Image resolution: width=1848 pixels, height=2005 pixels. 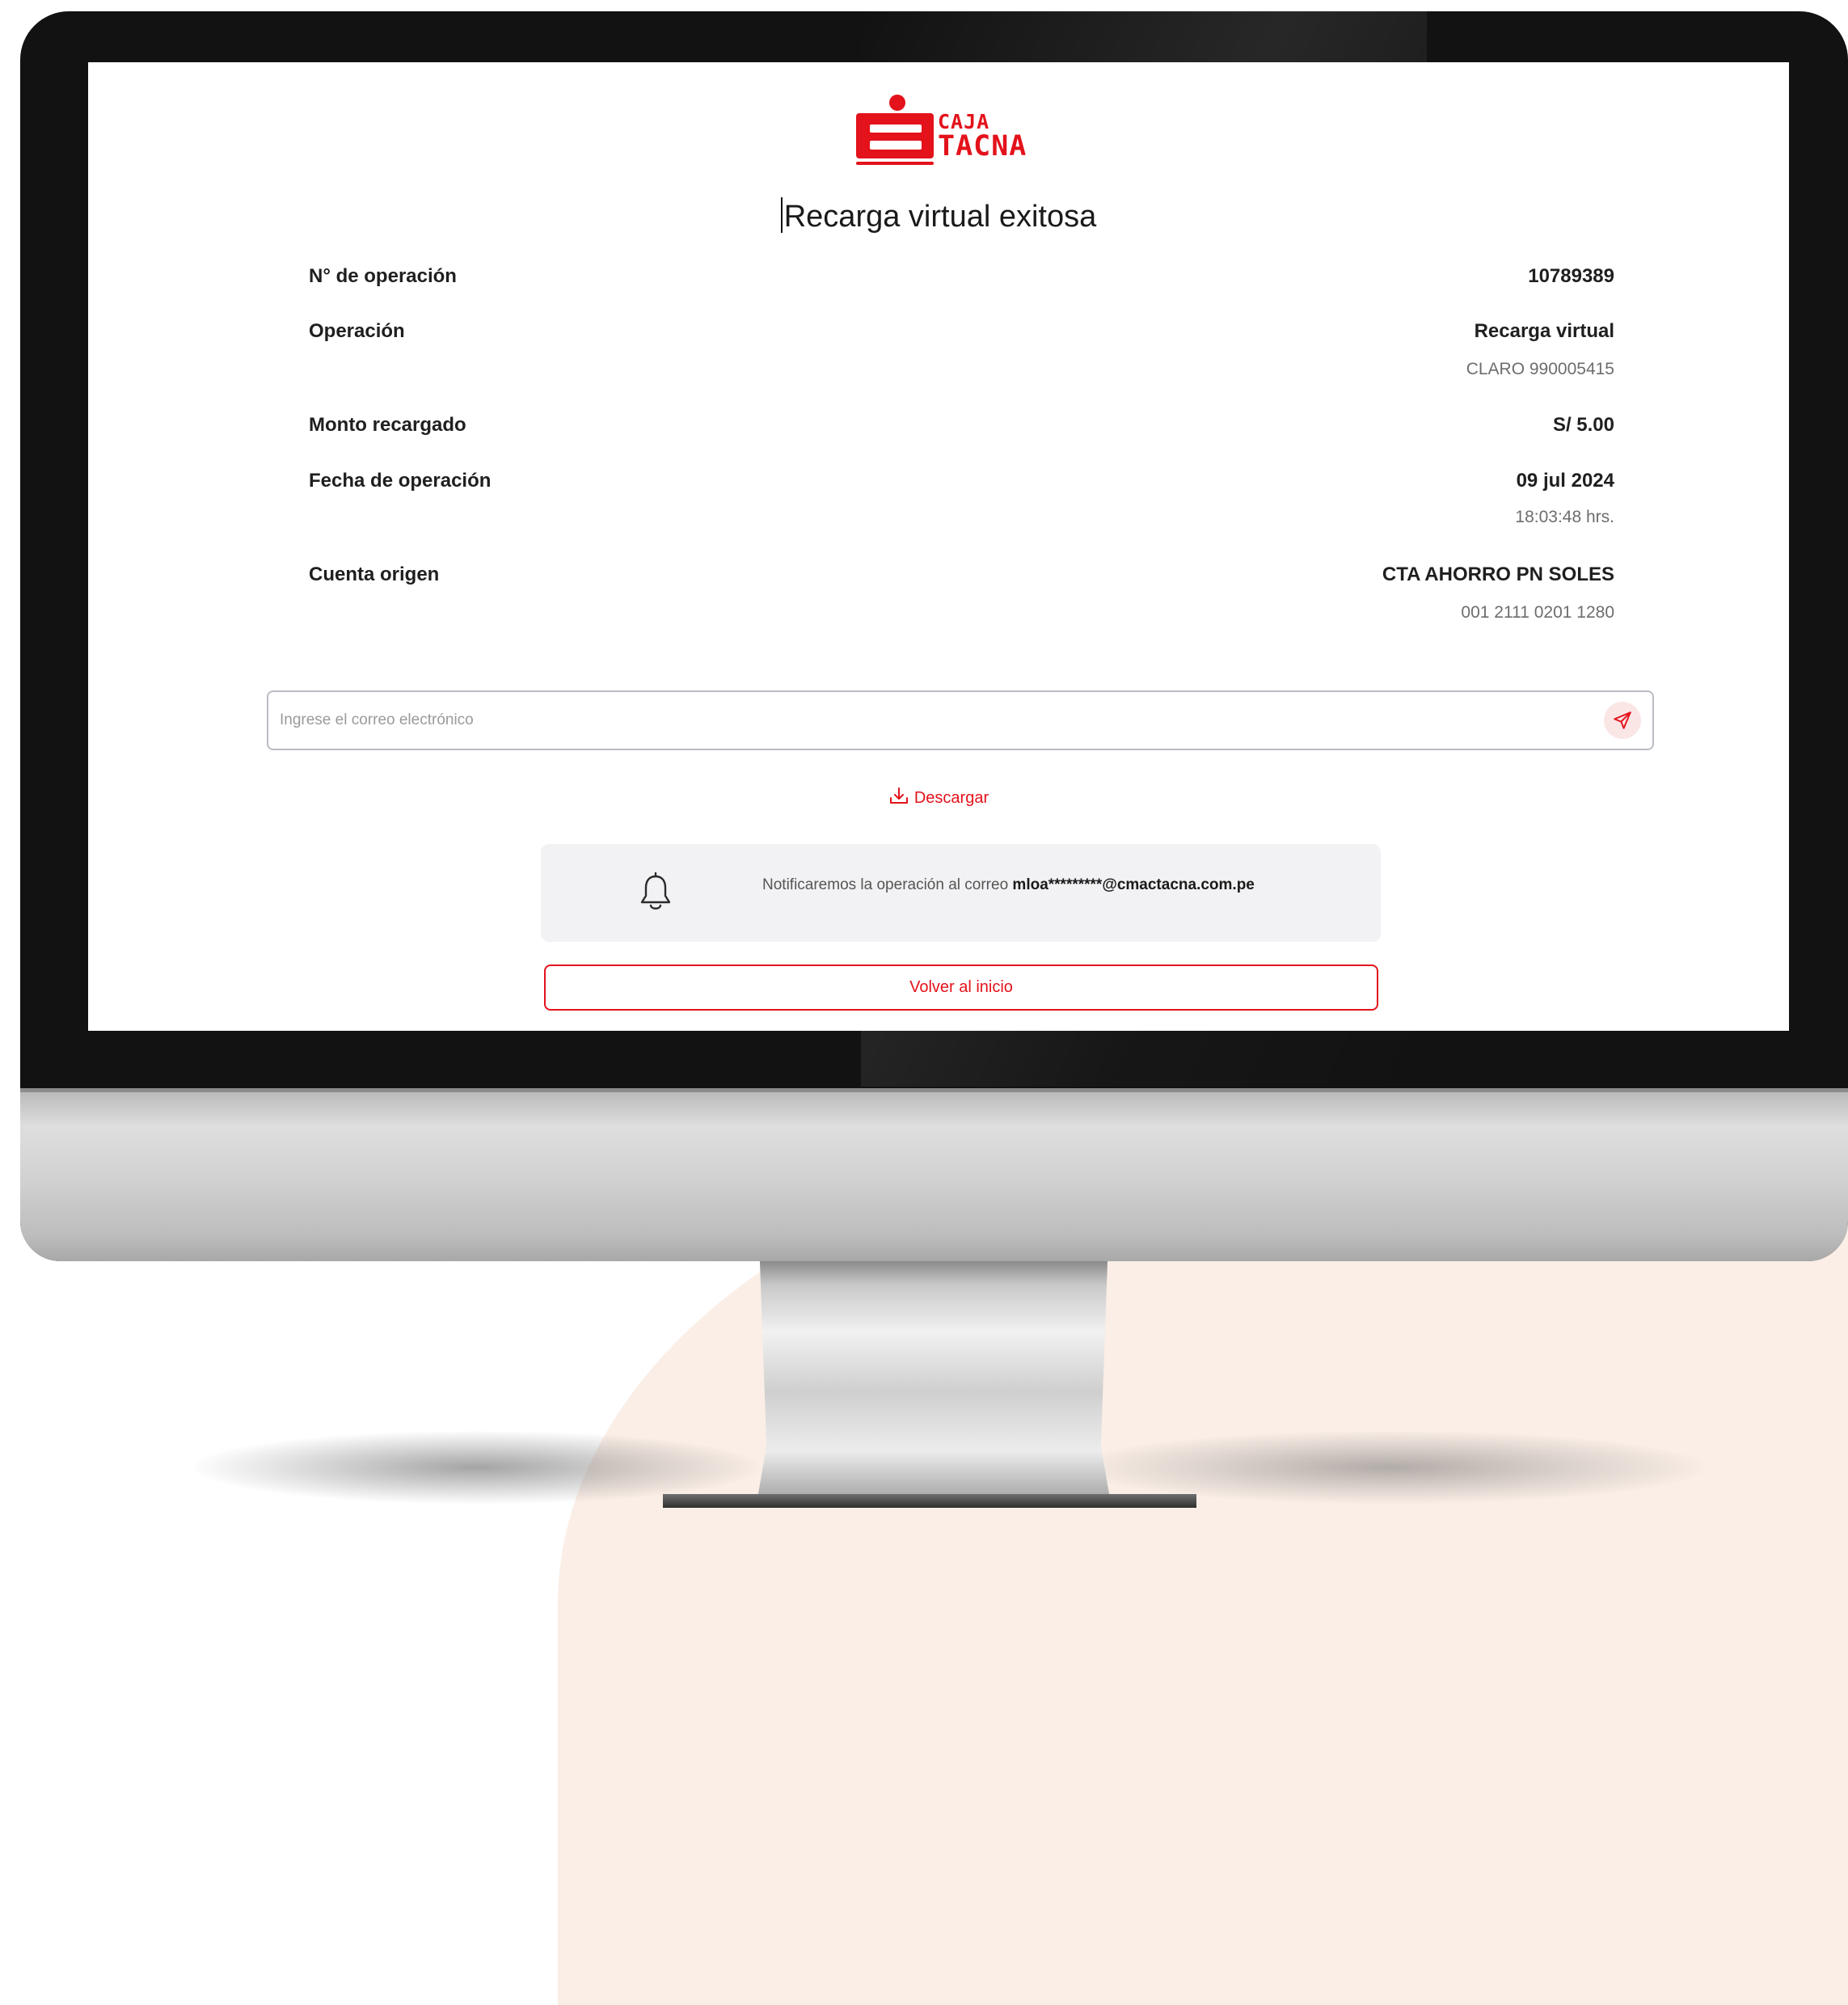 What do you see at coordinates (1565, 517) in the screenshot?
I see `time-value: 18:03:48 hrs.` at bounding box center [1565, 517].